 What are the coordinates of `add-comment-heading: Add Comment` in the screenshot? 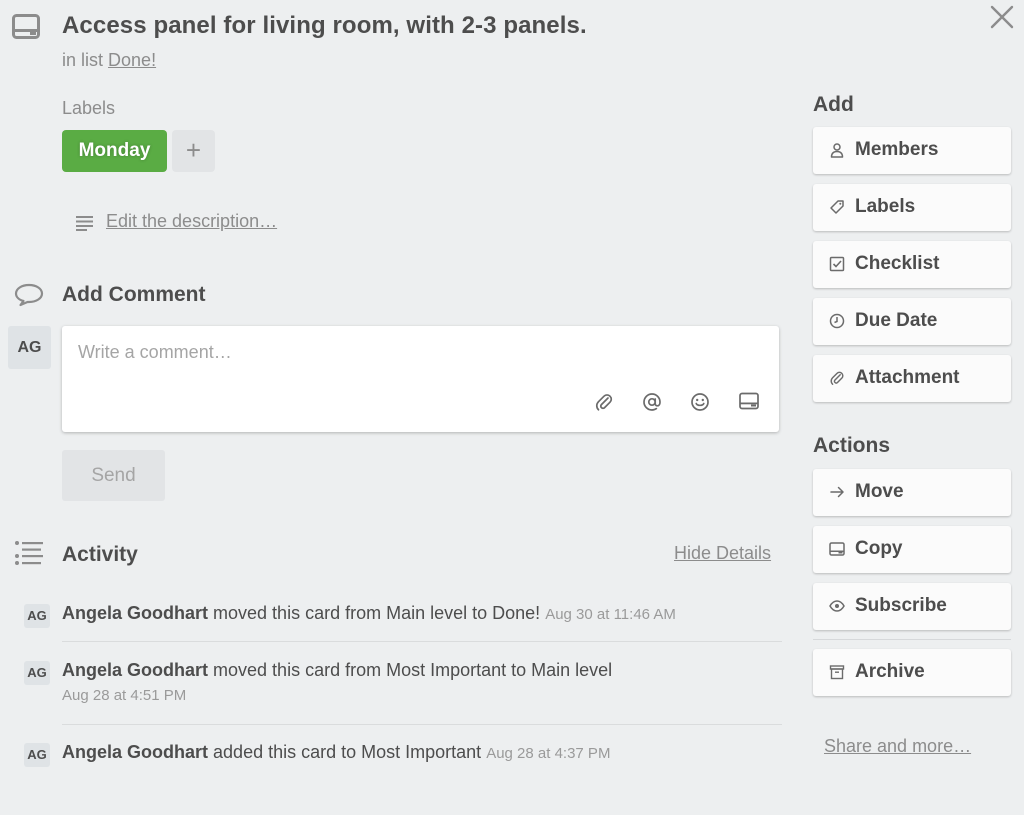 It's located at (134, 294).